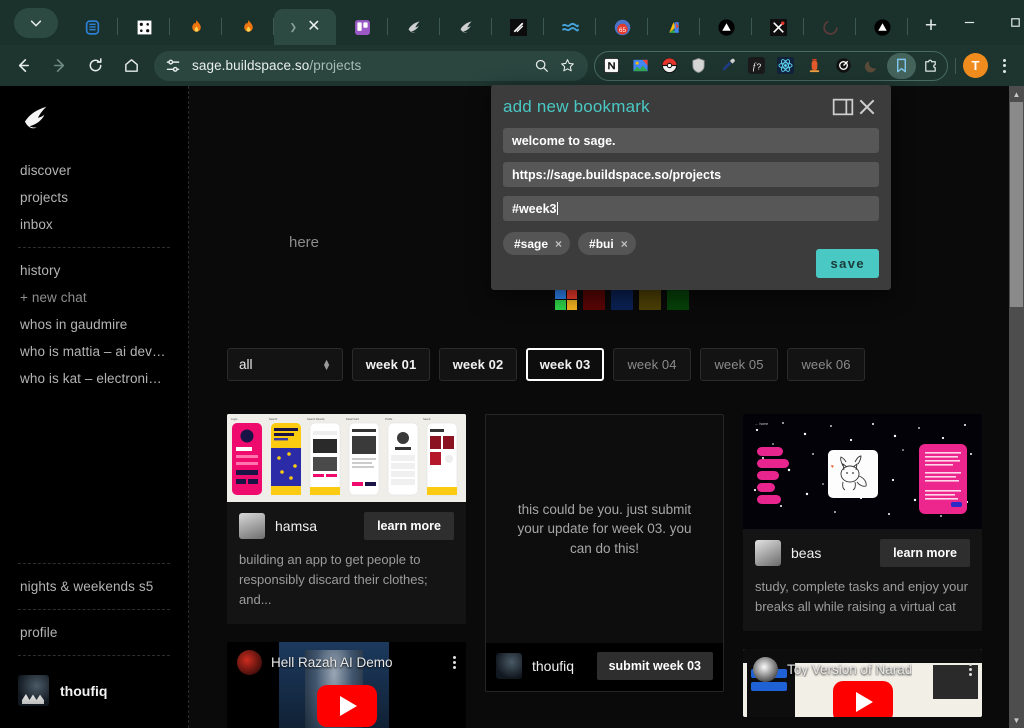  Describe the element at coordinates (37, 117) in the screenshot. I see `sage-logo-icon` at that location.